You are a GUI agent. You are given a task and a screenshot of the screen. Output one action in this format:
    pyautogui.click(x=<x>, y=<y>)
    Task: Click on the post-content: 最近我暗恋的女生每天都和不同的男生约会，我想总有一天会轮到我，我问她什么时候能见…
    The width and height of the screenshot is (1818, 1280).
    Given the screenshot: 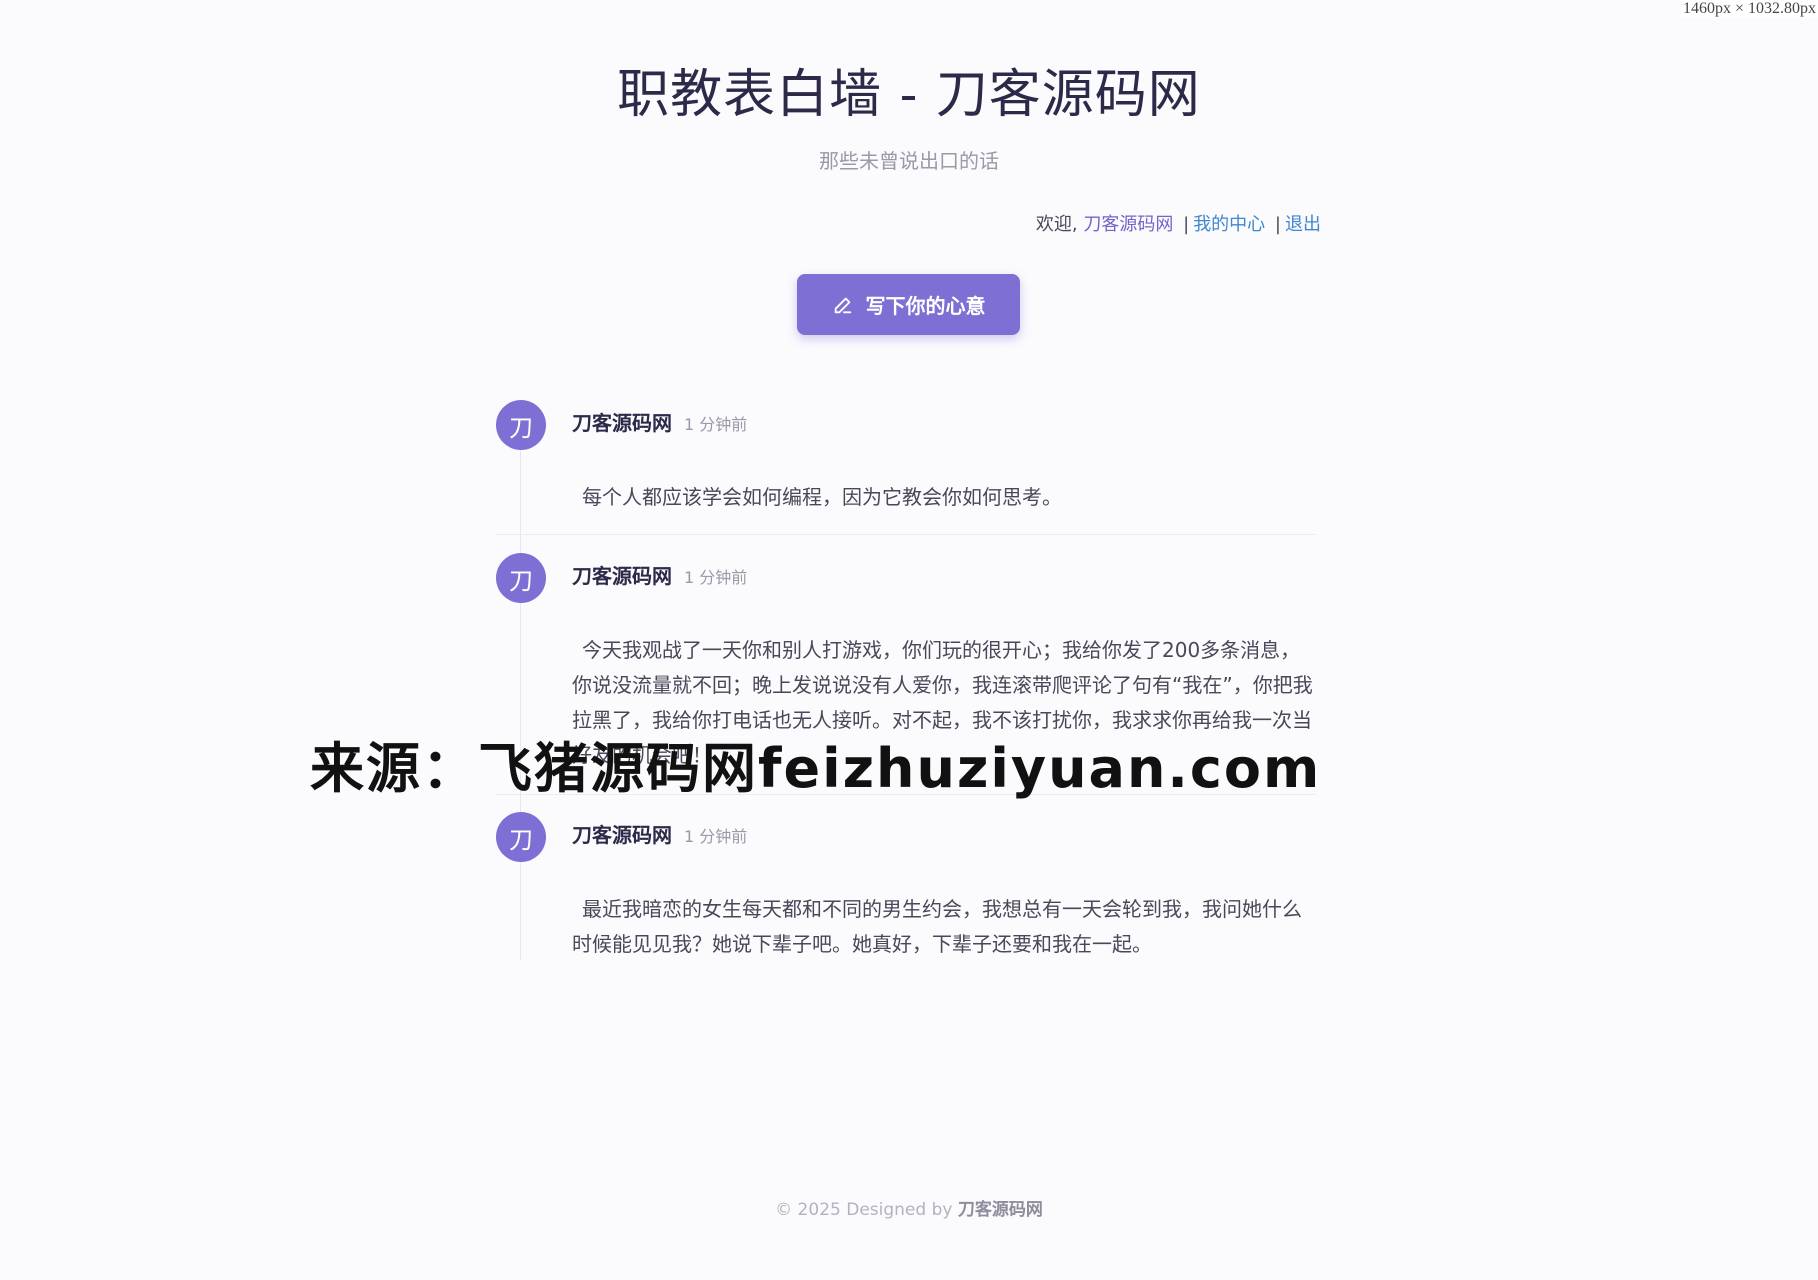 What is the action you would take?
    pyautogui.click(x=937, y=926)
    